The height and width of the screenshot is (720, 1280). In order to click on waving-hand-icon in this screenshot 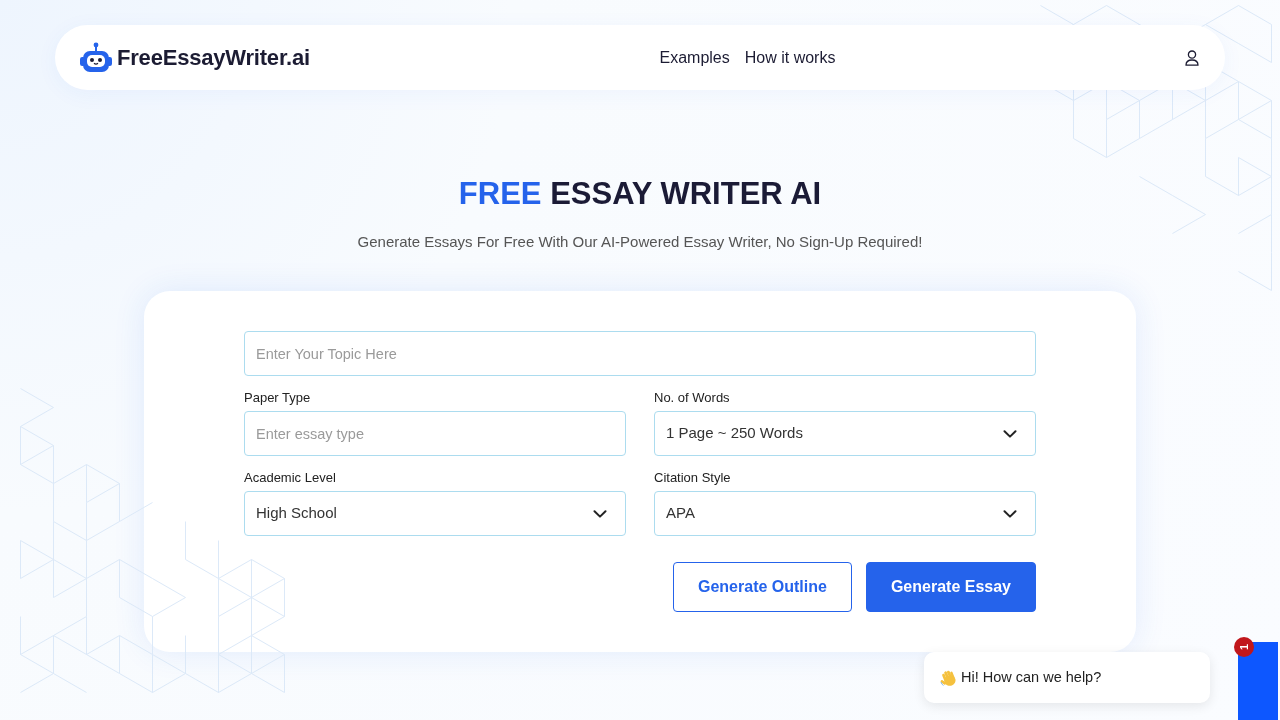, I will do `click(948, 677)`.